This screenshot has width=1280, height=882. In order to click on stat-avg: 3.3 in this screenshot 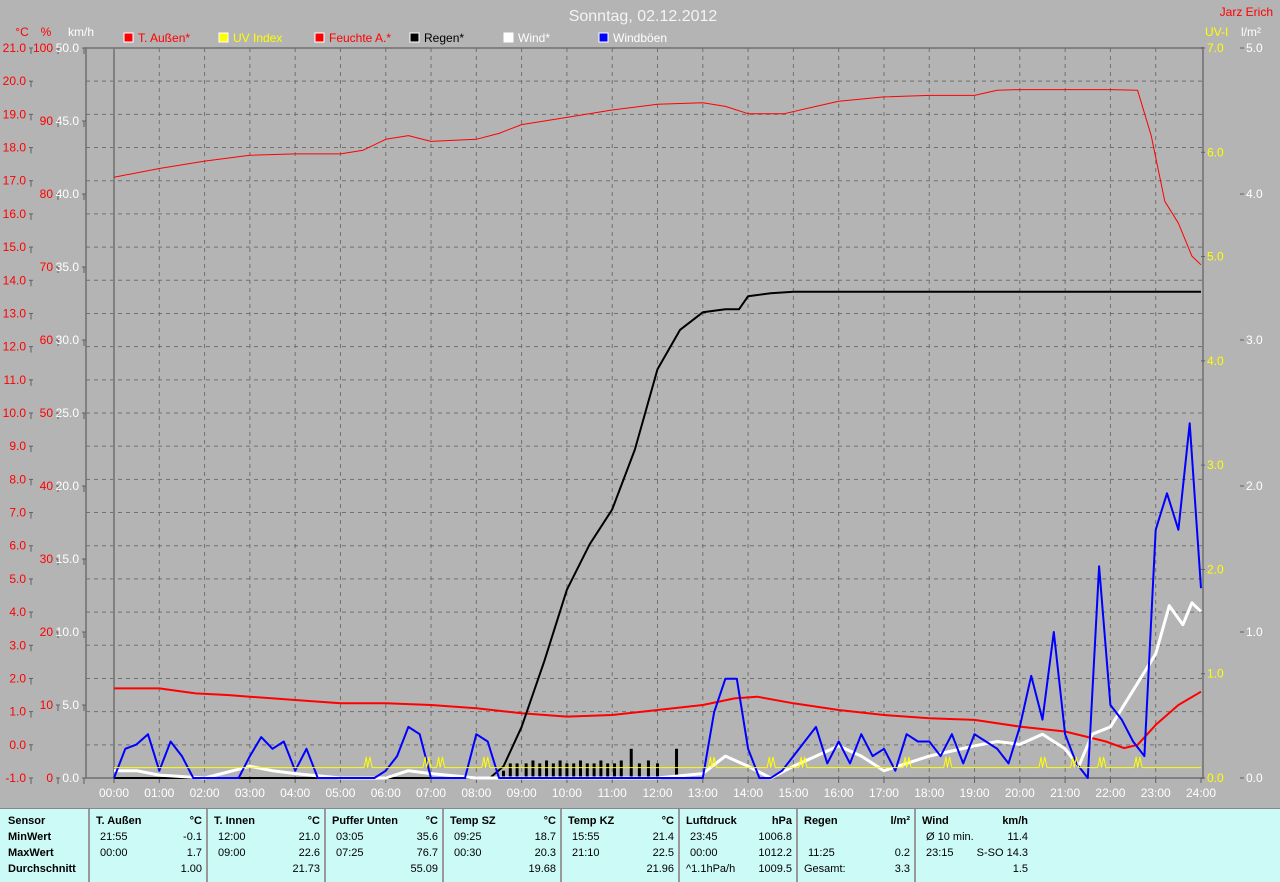, I will do `click(902, 869)`.